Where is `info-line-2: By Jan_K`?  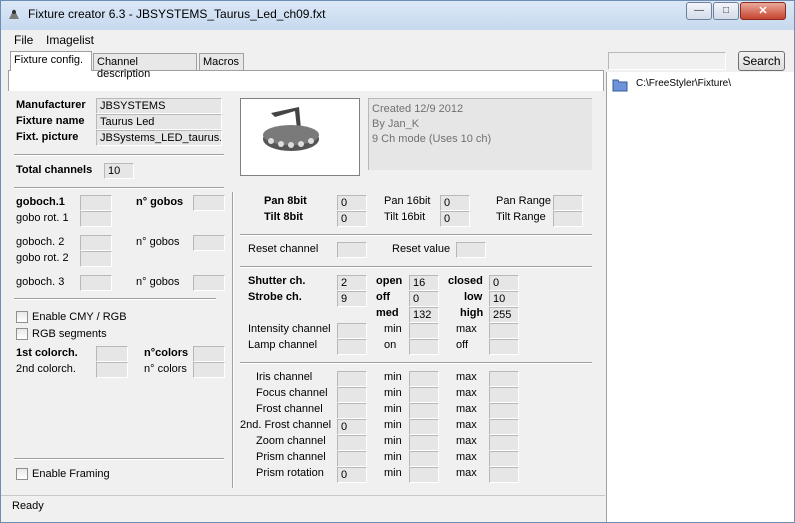
info-line-2: By Jan_K is located at coordinates (396, 124).